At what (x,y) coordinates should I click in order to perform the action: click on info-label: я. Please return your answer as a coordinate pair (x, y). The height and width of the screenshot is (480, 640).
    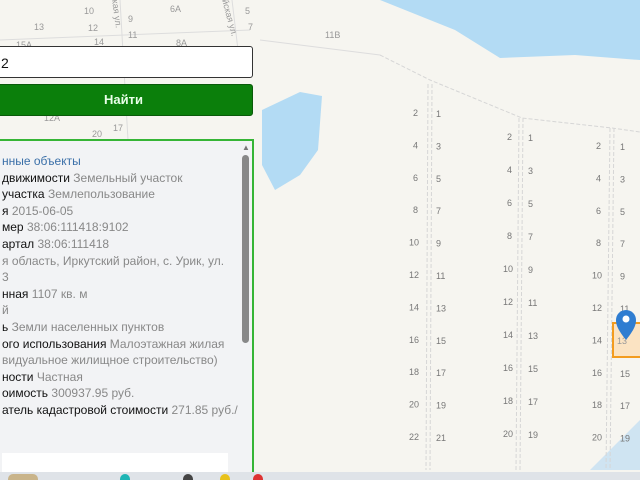
    Looking at the image, I should click on (5, 210).